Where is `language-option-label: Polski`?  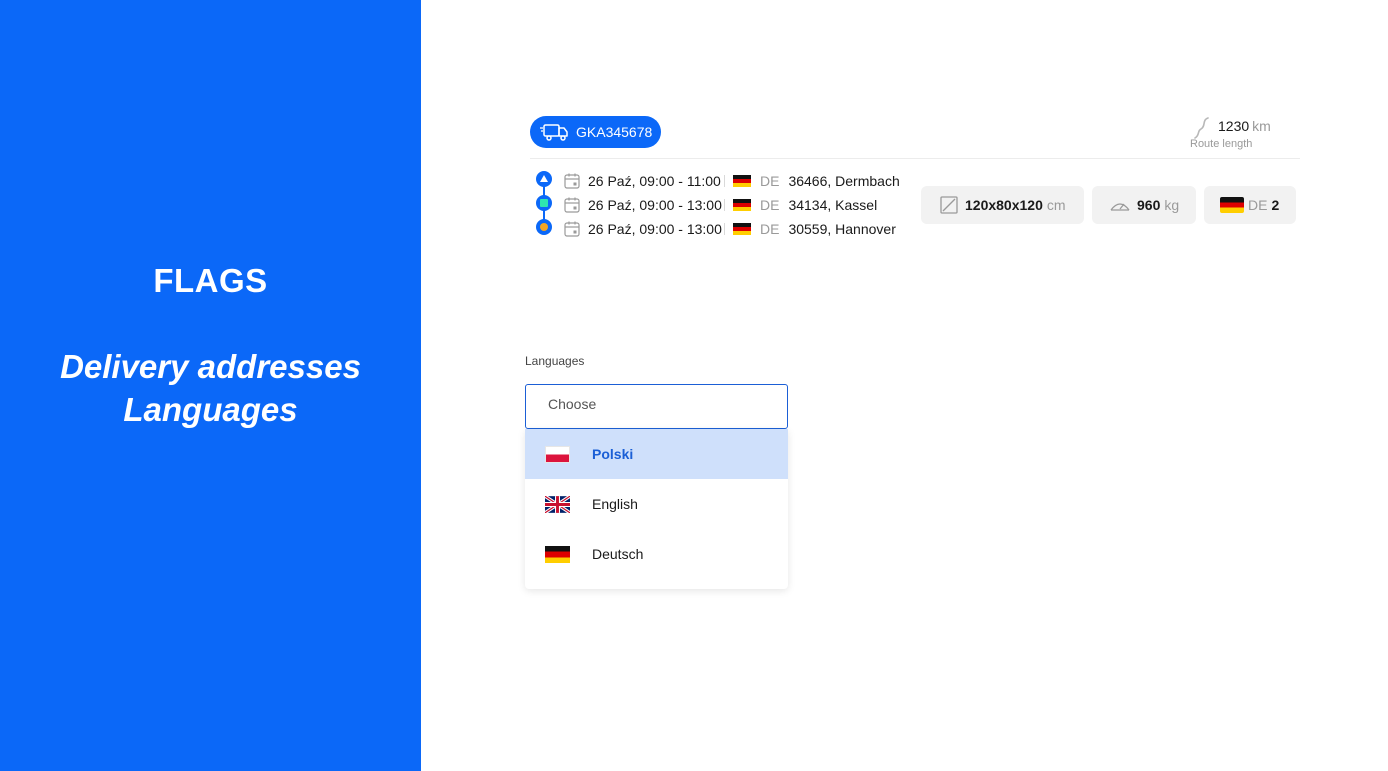 language-option-label: Polski is located at coordinates (613, 454).